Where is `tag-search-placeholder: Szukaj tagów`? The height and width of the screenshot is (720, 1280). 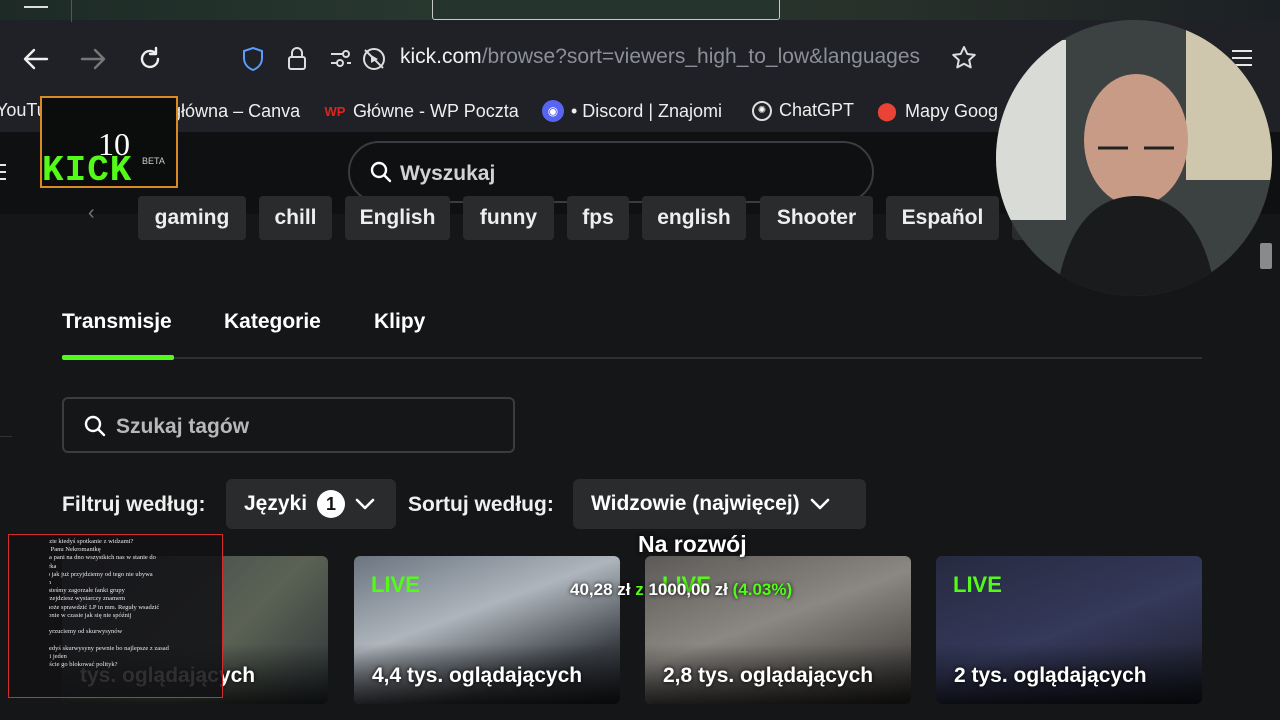
tag-search-placeholder: Szukaj tagów is located at coordinates (183, 426).